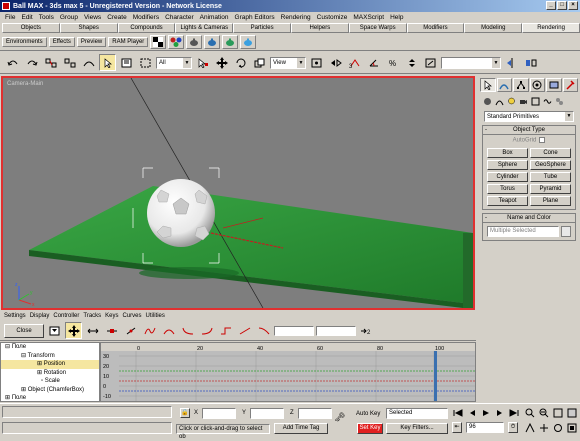 The width and height of the screenshot is (580, 441). I want to click on function-curves-icon, so click(149, 330).